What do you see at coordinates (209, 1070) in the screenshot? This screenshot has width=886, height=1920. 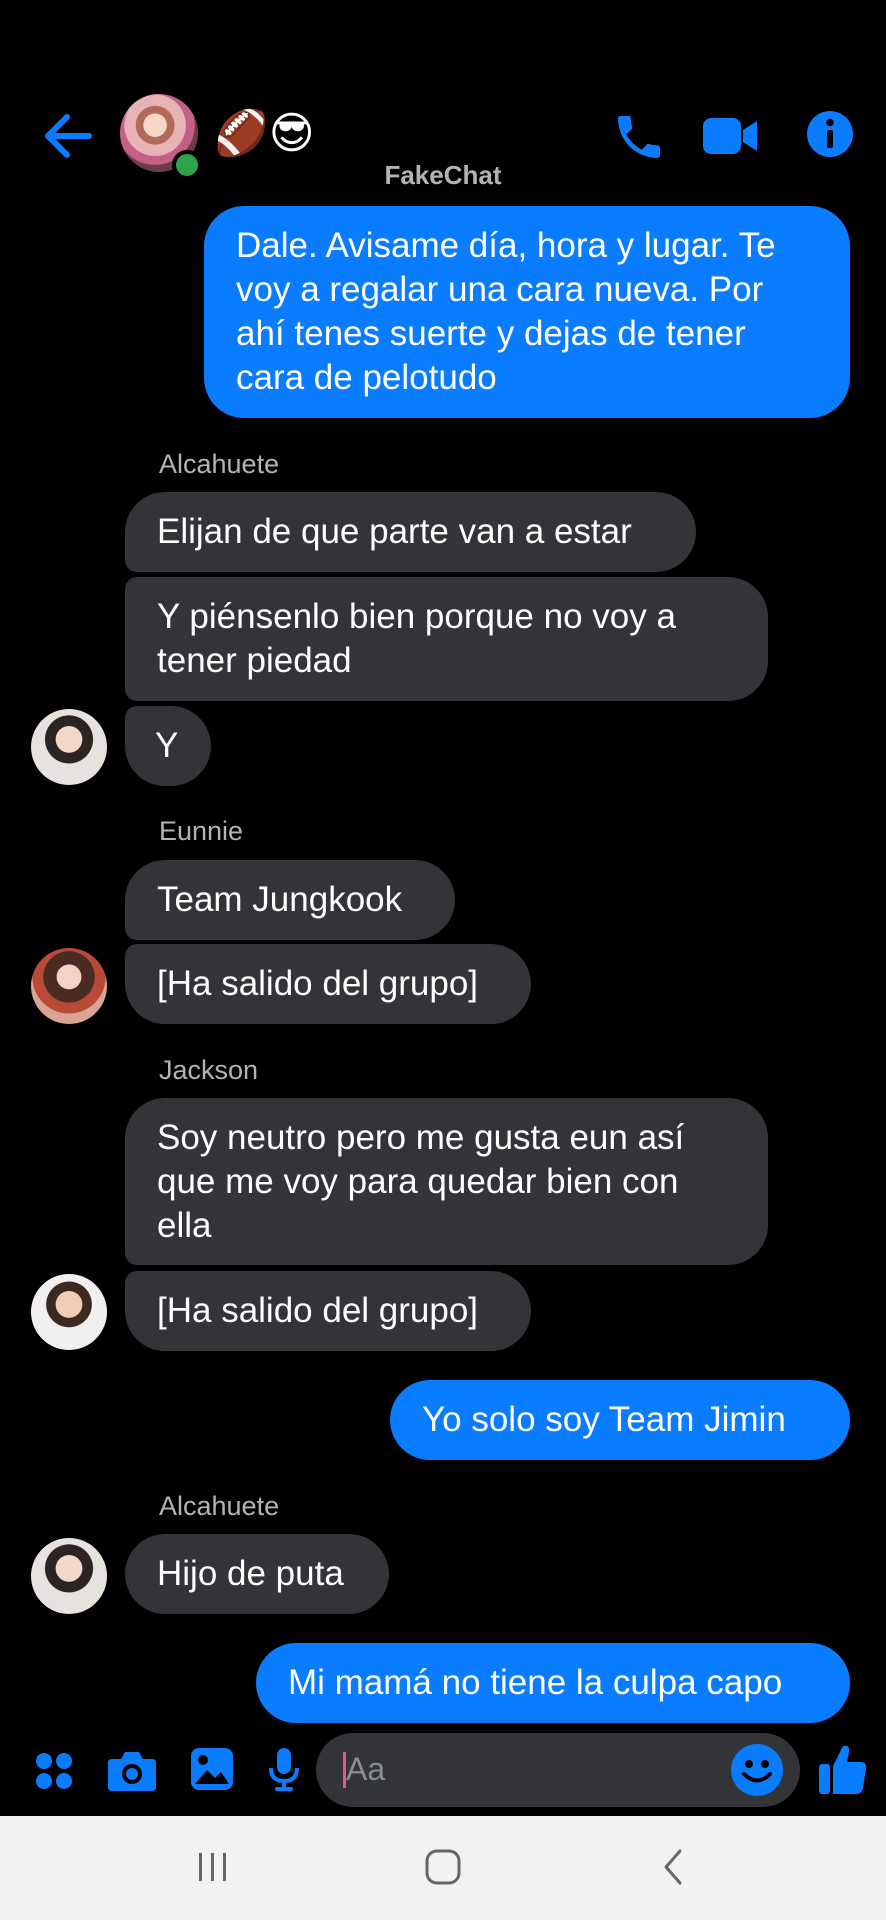 I see `sender-name: Jackson` at bounding box center [209, 1070].